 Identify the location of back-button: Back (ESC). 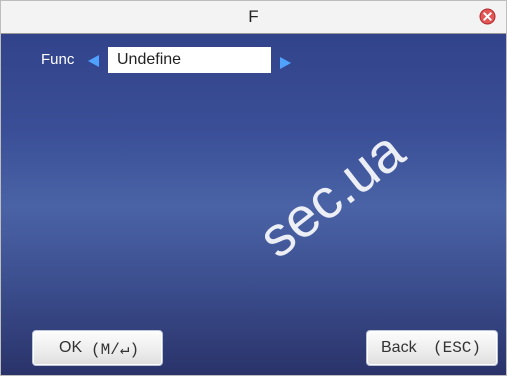
(432, 348).